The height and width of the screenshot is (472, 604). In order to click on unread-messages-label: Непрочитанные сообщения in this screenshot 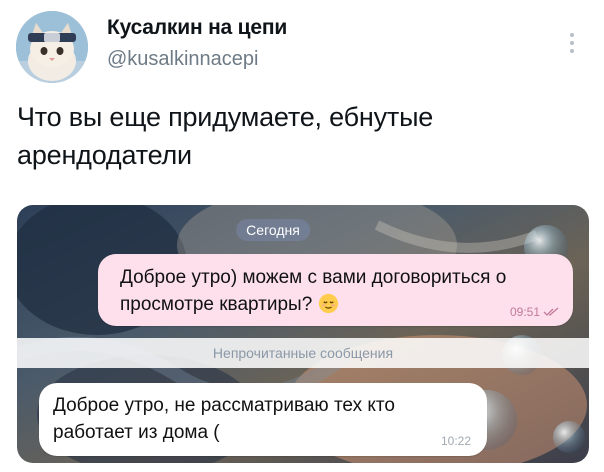, I will do `click(303, 353)`.